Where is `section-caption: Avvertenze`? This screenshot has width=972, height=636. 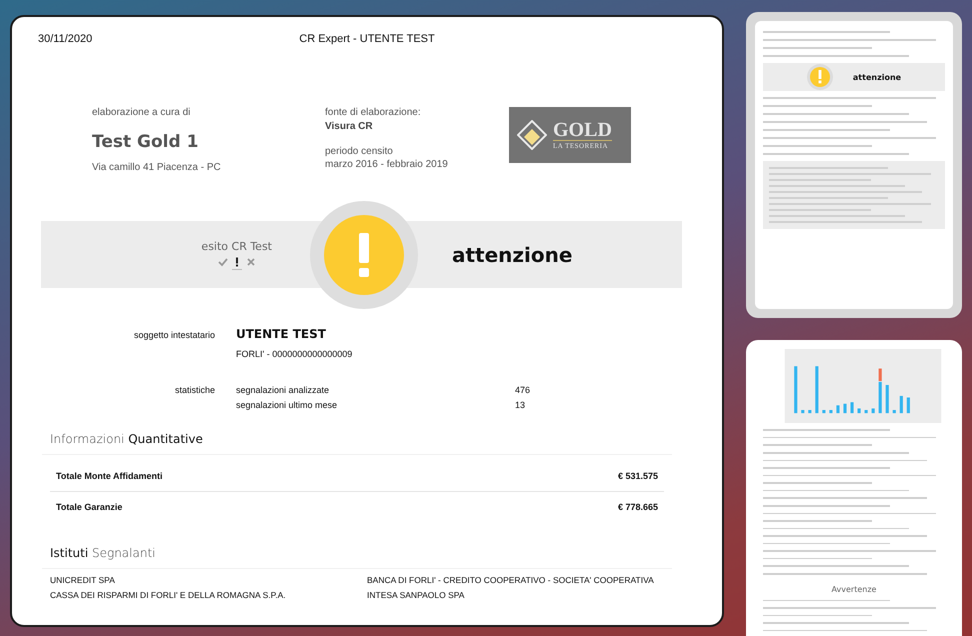
section-caption: Avvertenze is located at coordinates (854, 589).